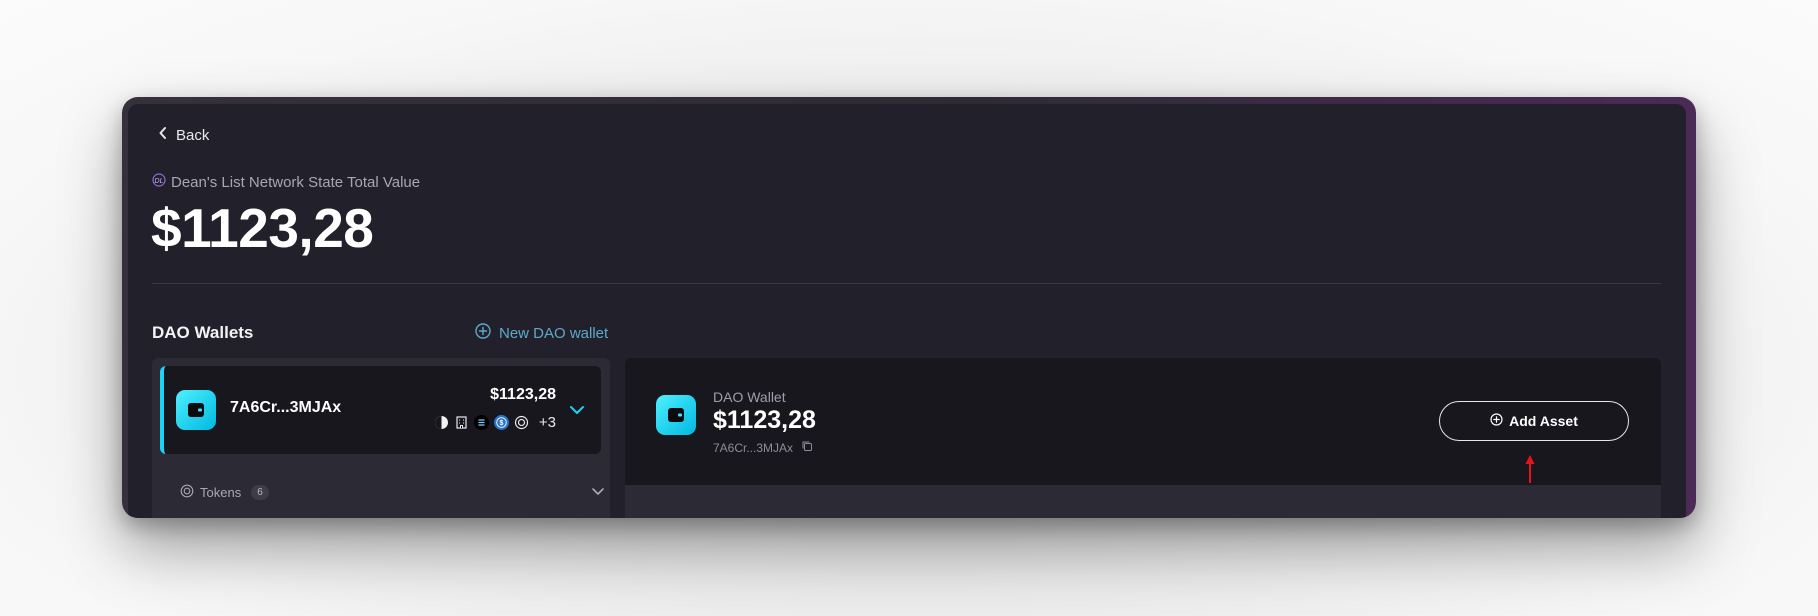 The image size is (1818, 616). I want to click on total-value: $1123,28, so click(262, 228).